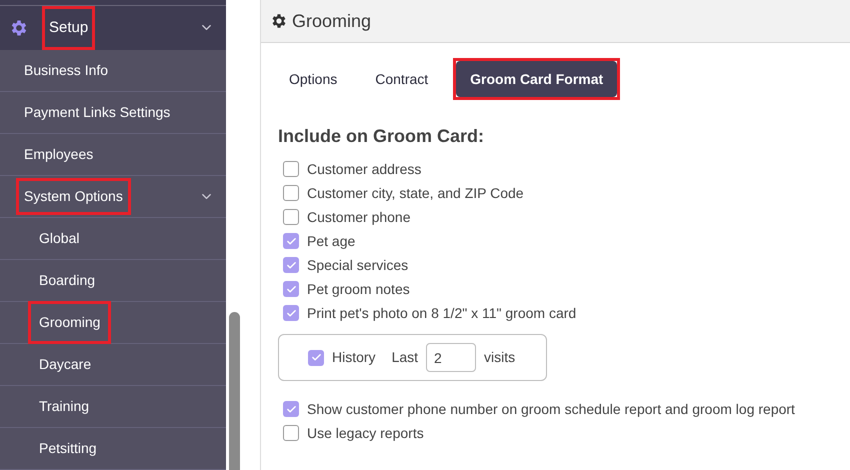  I want to click on option-label: Customer phone, so click(359, 217).